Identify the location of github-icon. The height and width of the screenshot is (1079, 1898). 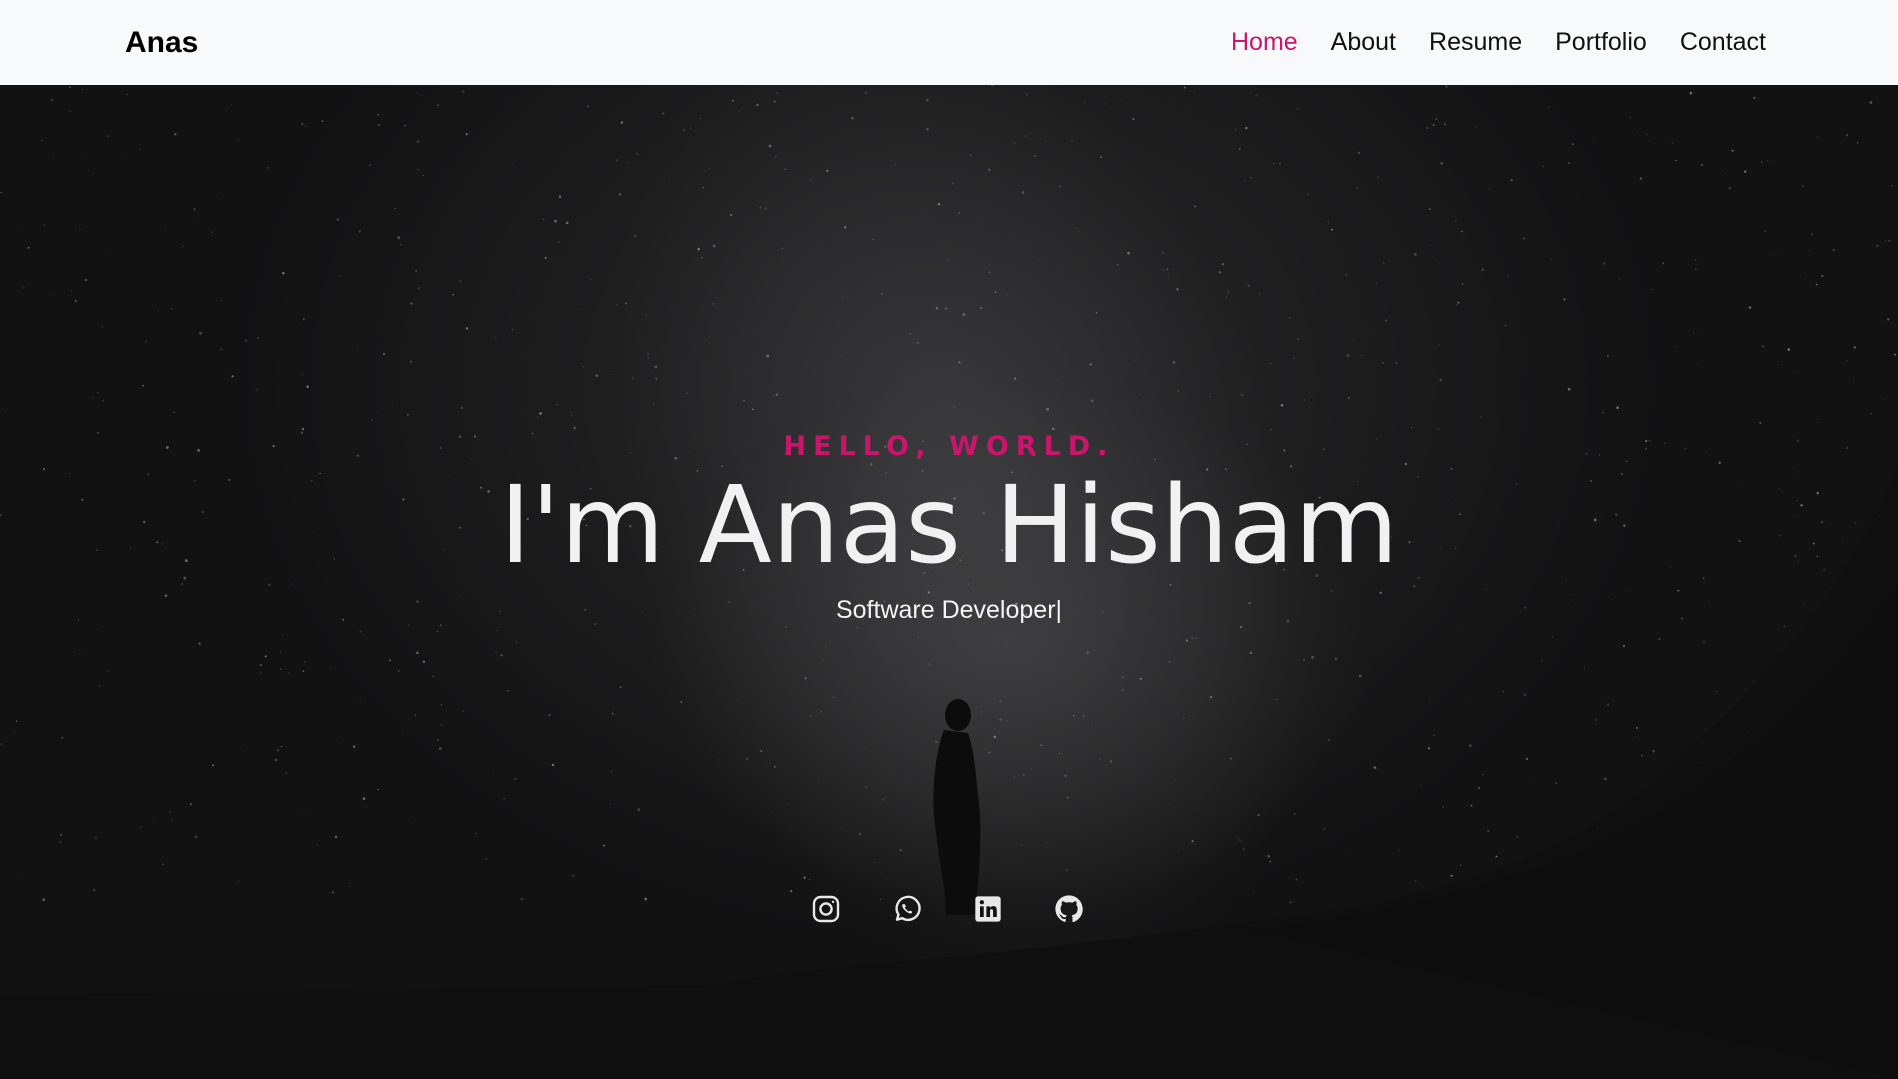
(1068, 909).